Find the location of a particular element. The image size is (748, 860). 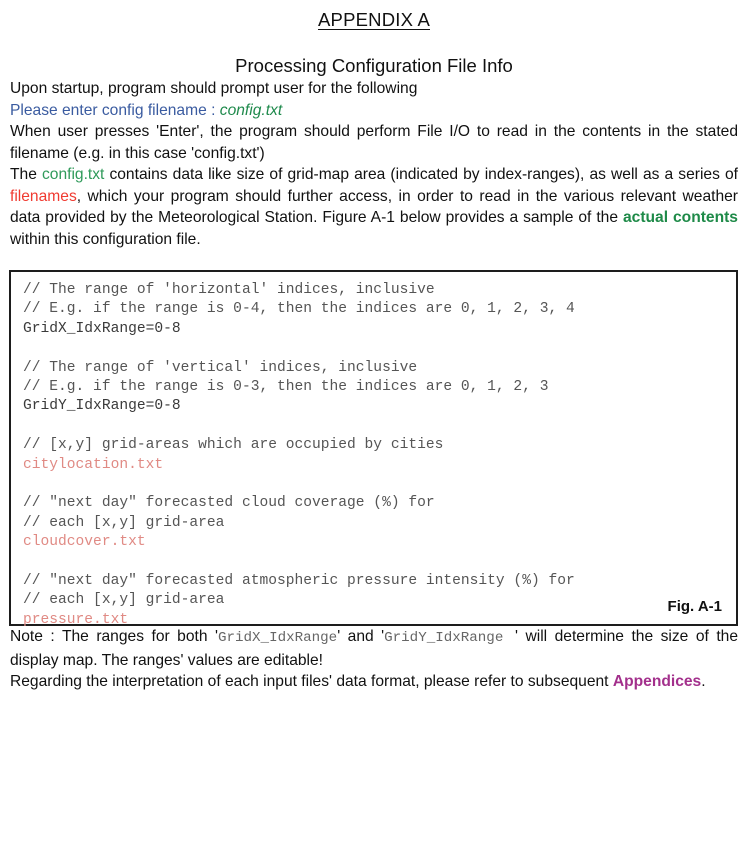

code-line: GridX_IdxRange=0-8 is located at coordinates (102, 328).